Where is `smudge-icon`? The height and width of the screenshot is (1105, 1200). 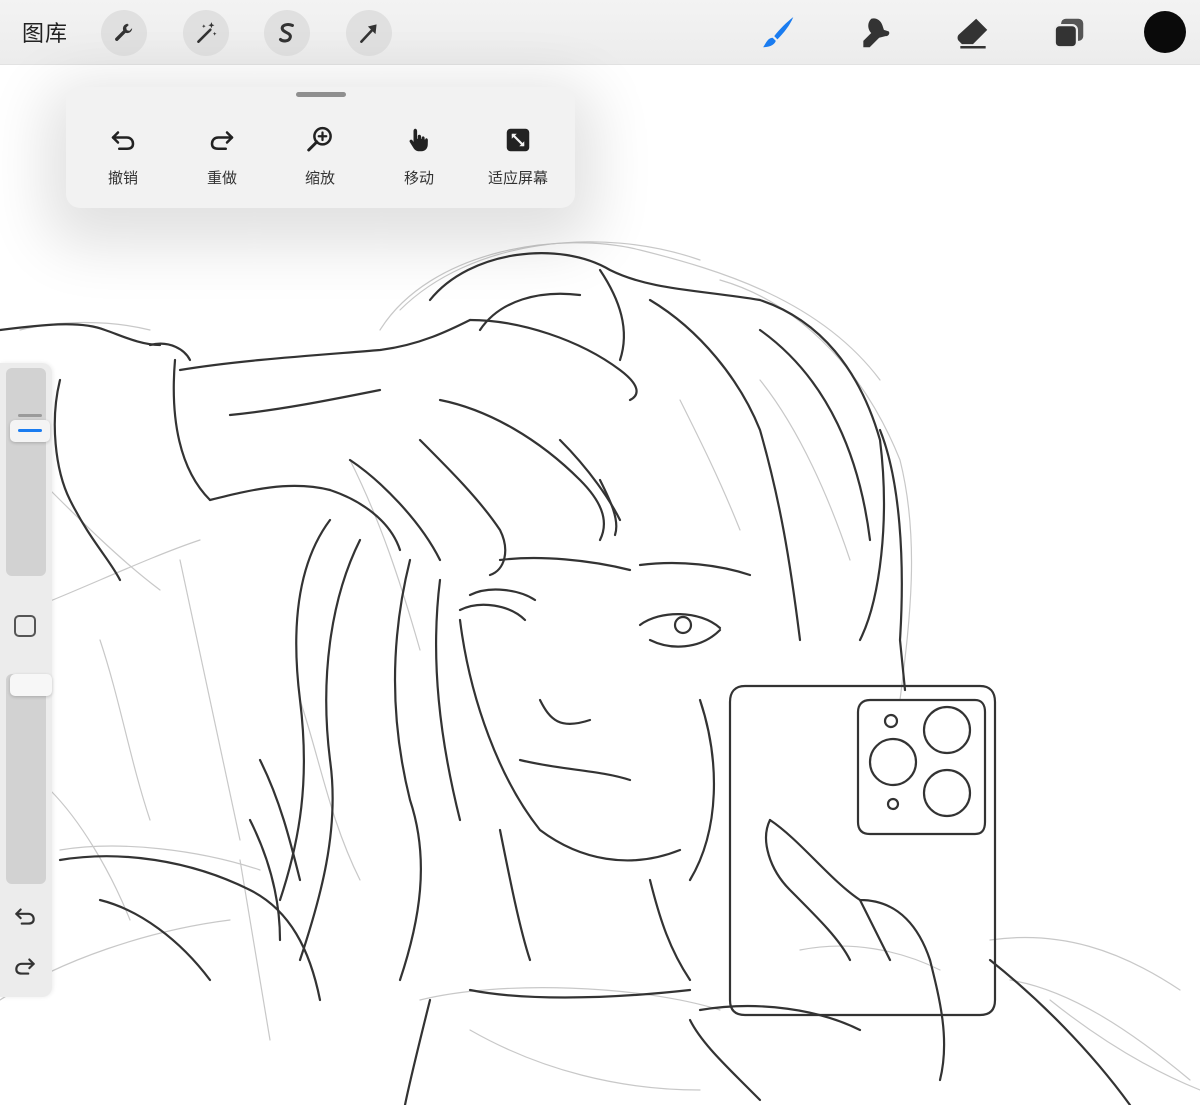 smudge-icon is located at coordinates (876, 33).